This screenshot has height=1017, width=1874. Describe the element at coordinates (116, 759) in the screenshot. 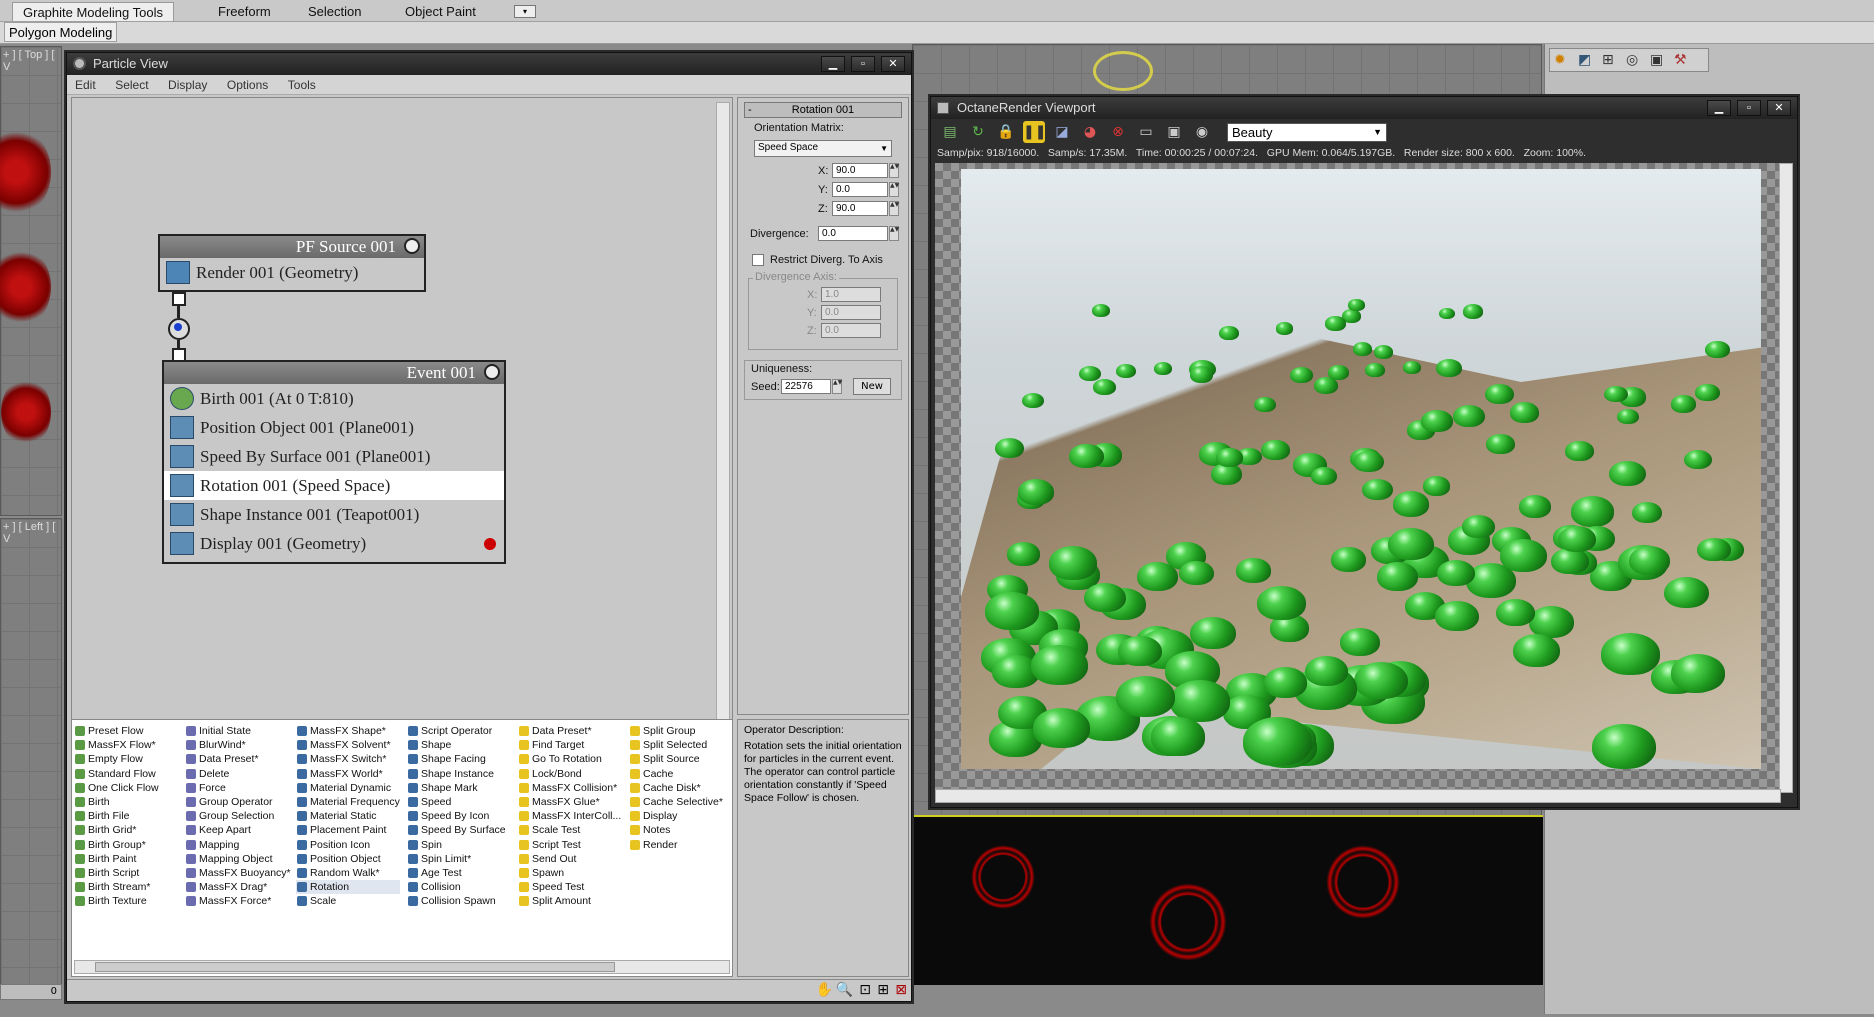

I see `depot-item: Empty Flow` at that location.